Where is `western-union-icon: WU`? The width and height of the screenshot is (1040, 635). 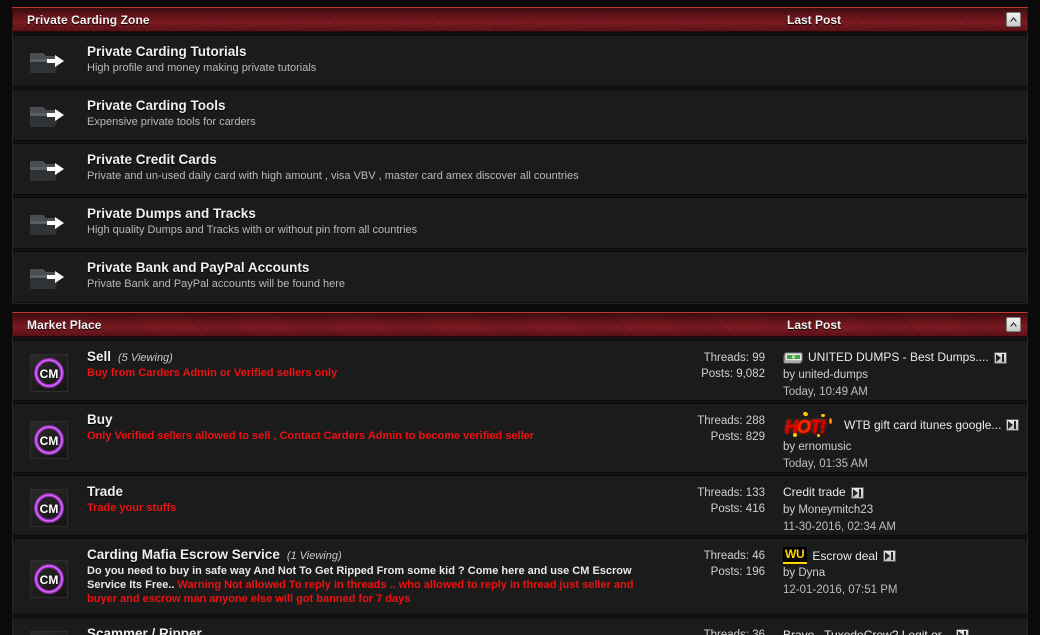 western-union-icon: WU is located at coordinates (795, 556).